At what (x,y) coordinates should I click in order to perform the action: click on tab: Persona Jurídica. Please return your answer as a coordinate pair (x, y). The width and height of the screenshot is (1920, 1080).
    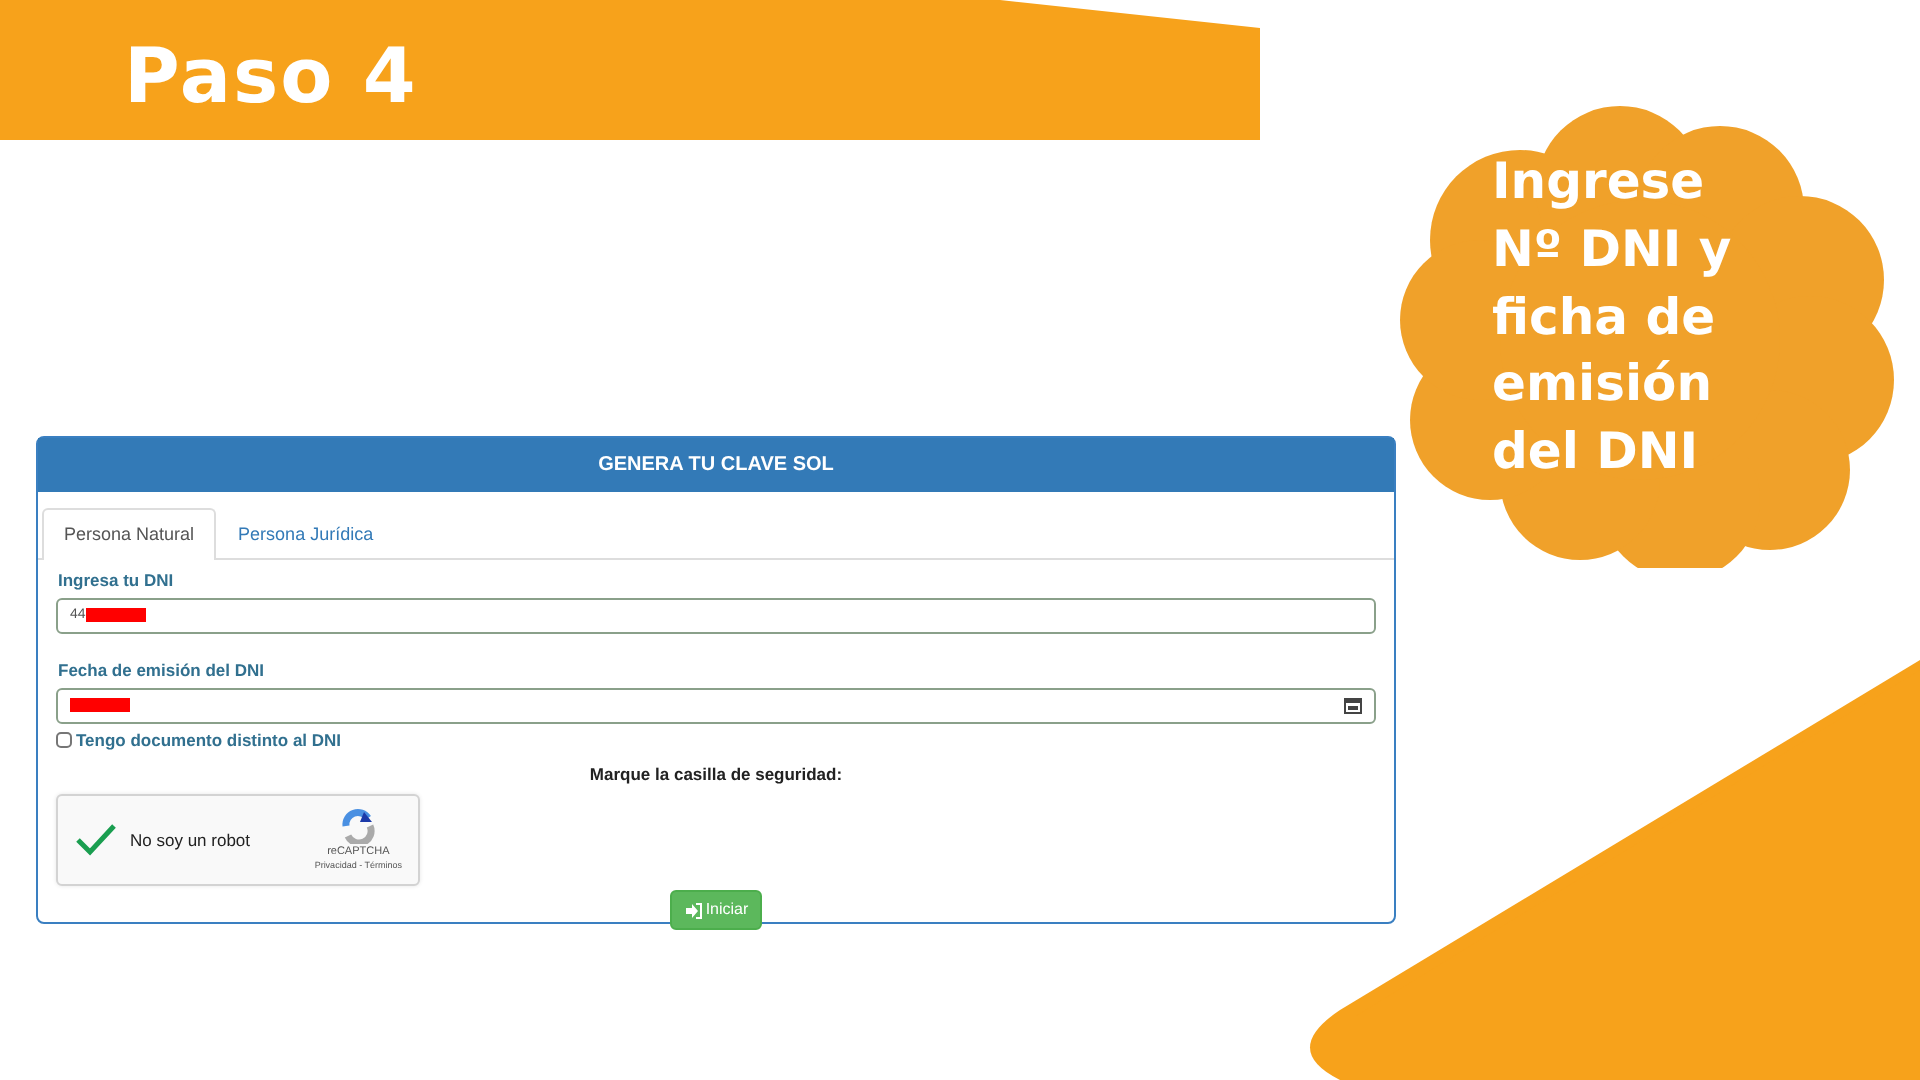
    Looking at the image, I should click on (306, 534).